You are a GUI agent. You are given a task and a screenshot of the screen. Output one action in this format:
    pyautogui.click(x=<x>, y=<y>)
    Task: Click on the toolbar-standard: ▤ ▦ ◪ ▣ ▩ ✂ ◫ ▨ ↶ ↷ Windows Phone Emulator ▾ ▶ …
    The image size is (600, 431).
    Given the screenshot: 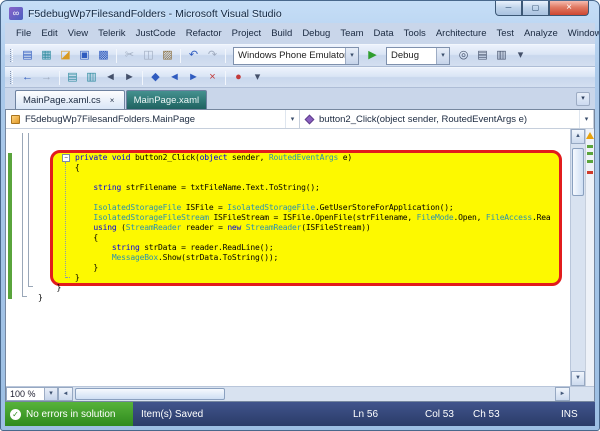 What is the action you would take?
    pyautogui.click(x=300, y=55)
    